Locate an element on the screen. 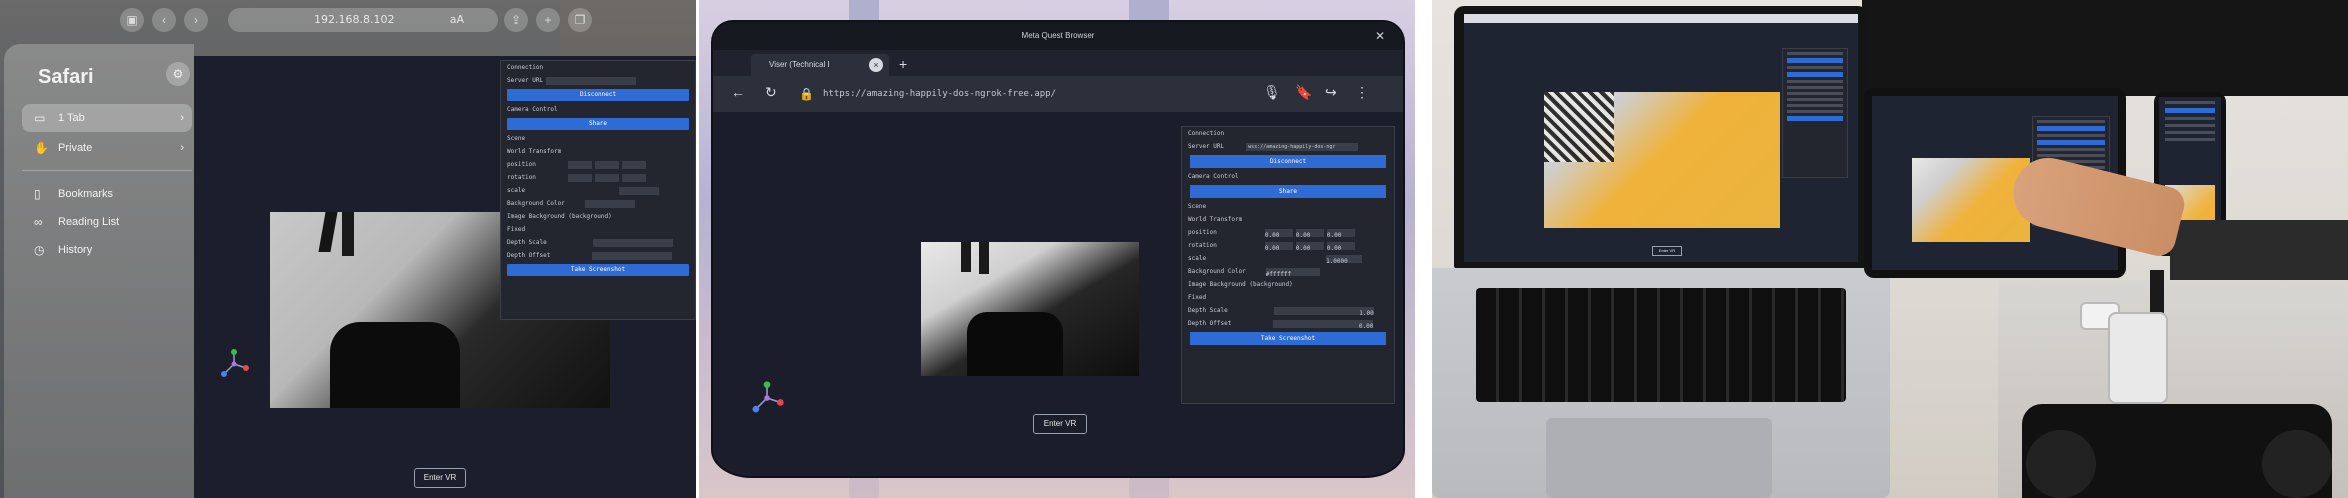 This screenshot has height=498, width=2348. address-bar: 192.168.8.102 aA is located at coordinates (363, 20).